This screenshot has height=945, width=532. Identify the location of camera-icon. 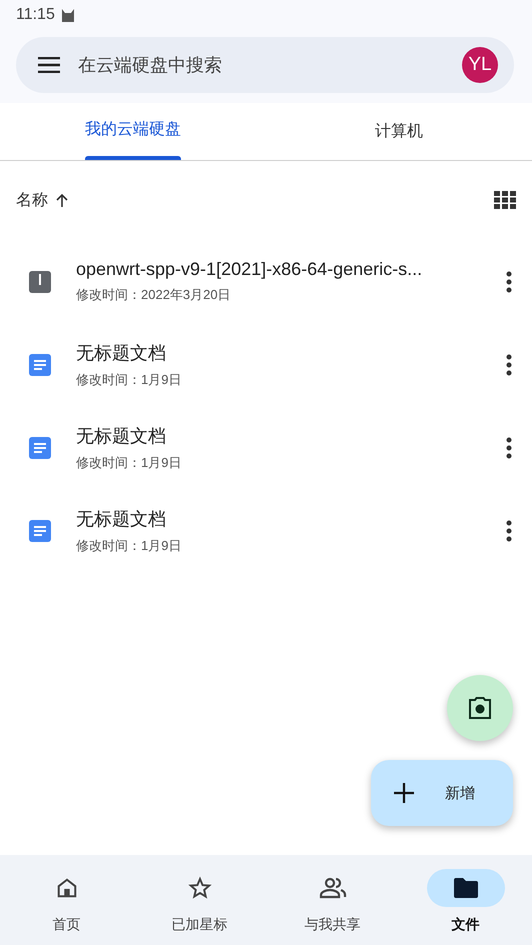
(480, 708).